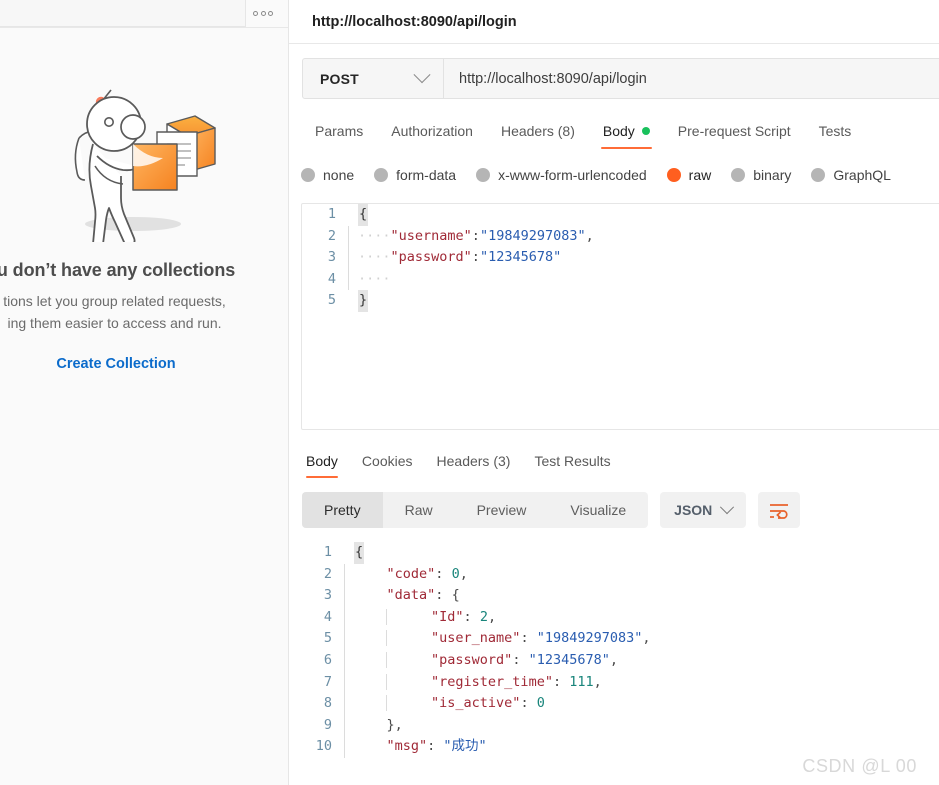  What do you see at coordinates (476, 638) in the screenshot?
I see `json-key: "user_name"` at bounding box center [476, 638].